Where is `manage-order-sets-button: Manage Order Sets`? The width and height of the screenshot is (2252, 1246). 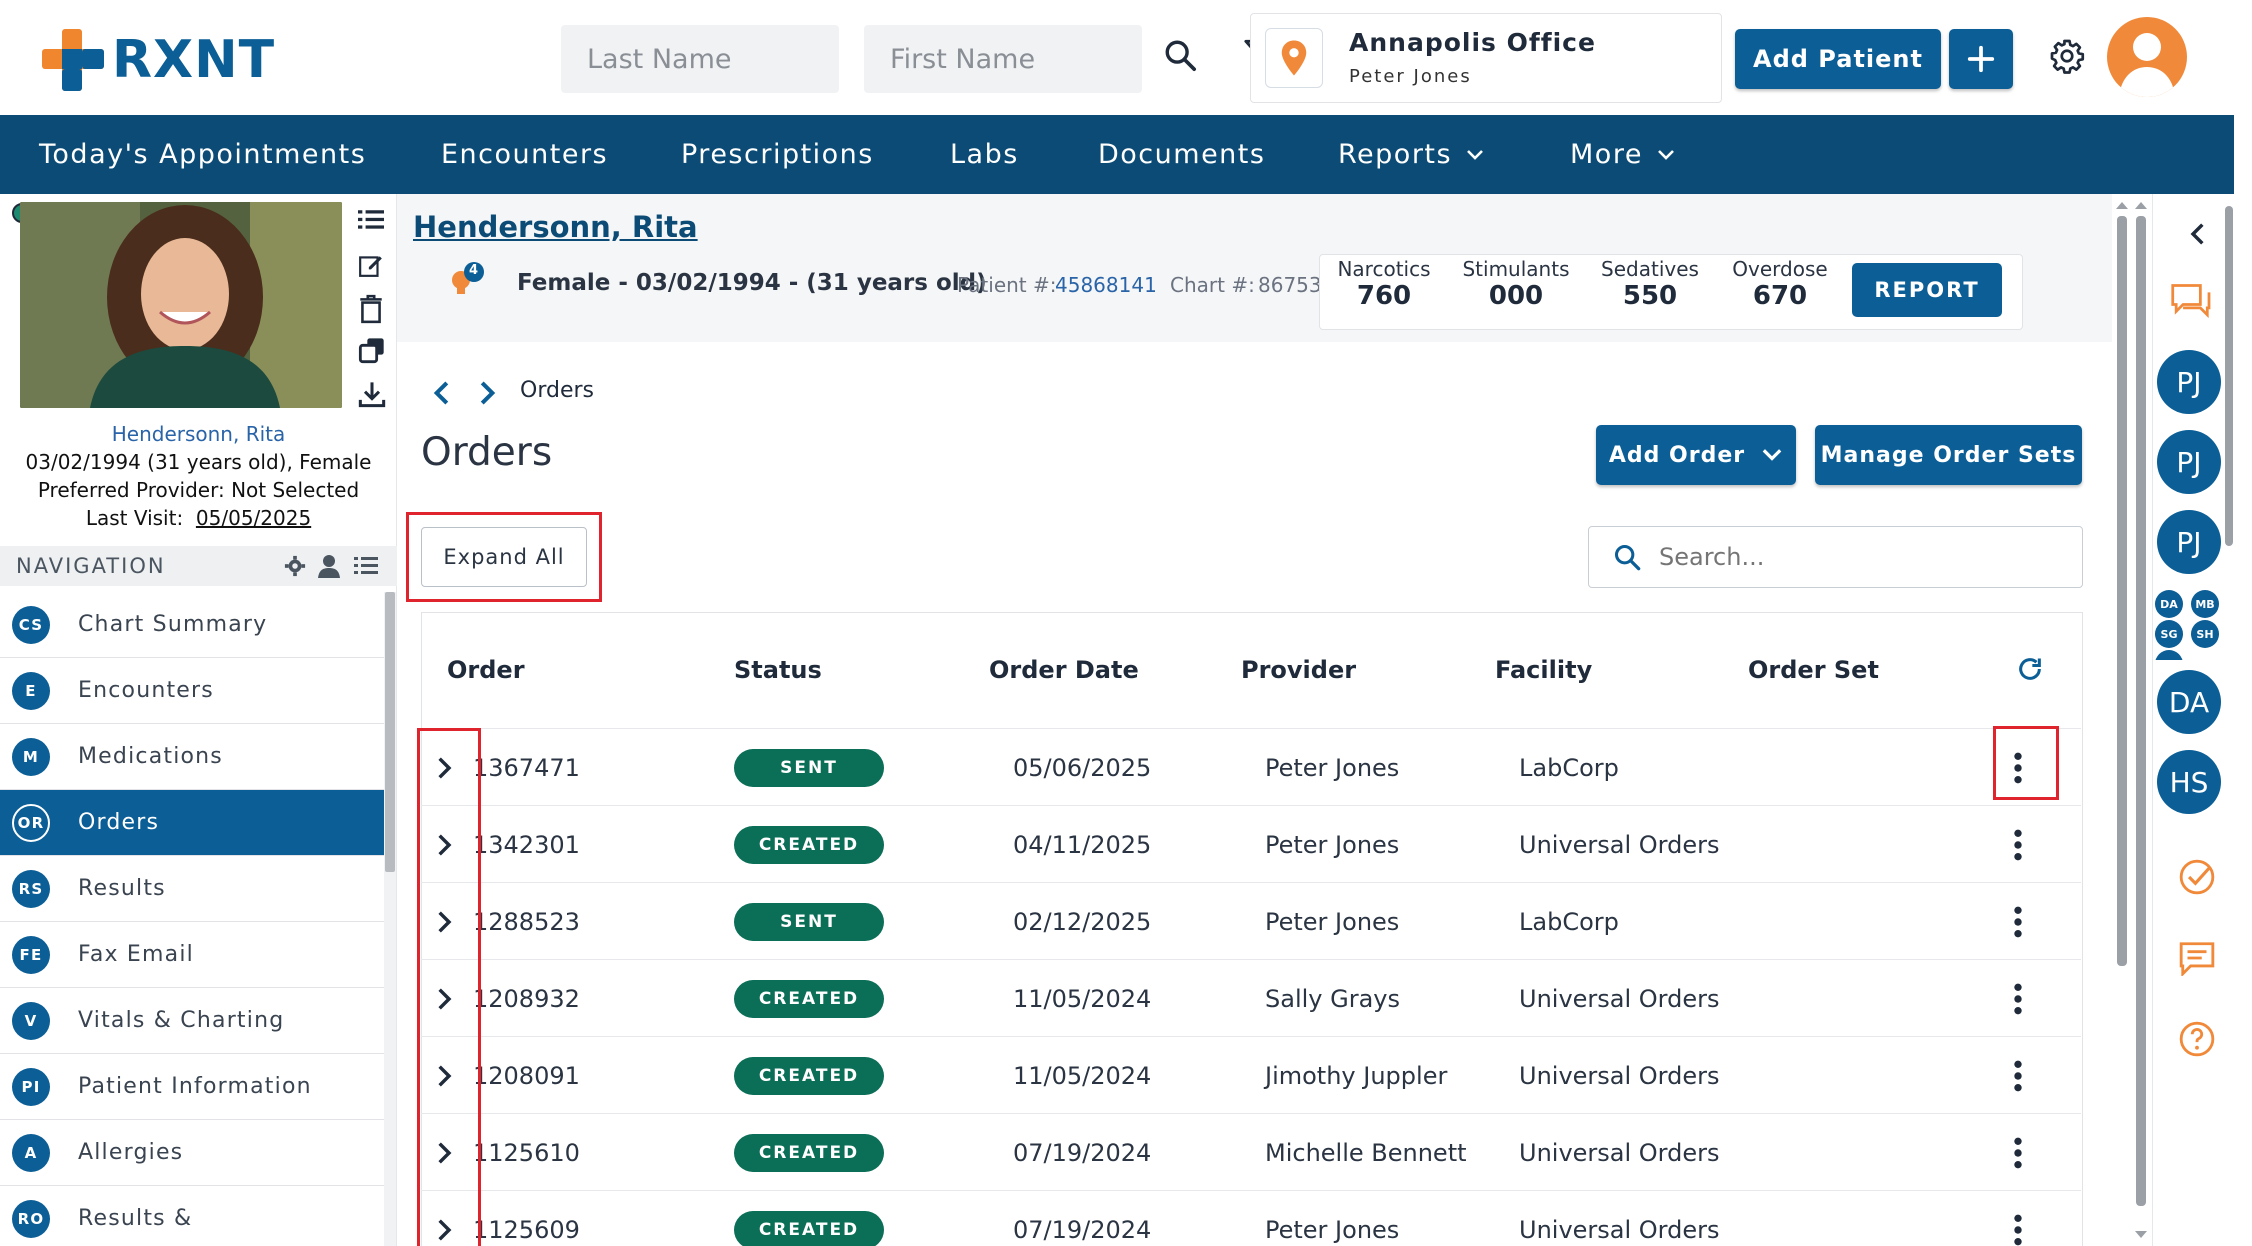 manage-order-sets-button: Manage Order Sets is located at coordinates (1948, 455).